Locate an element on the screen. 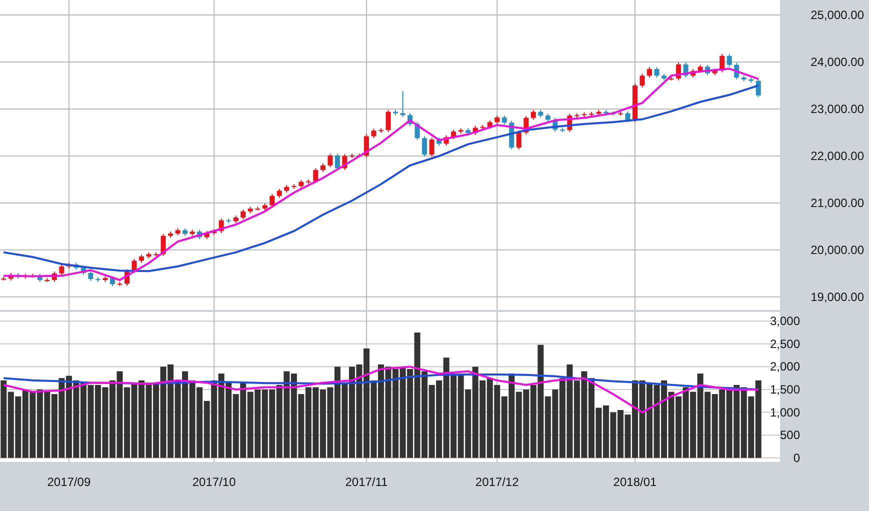 The width and height of the screenshot is (869, 511). axis-label: 23,000.00 is located at coordinates (837, 109).